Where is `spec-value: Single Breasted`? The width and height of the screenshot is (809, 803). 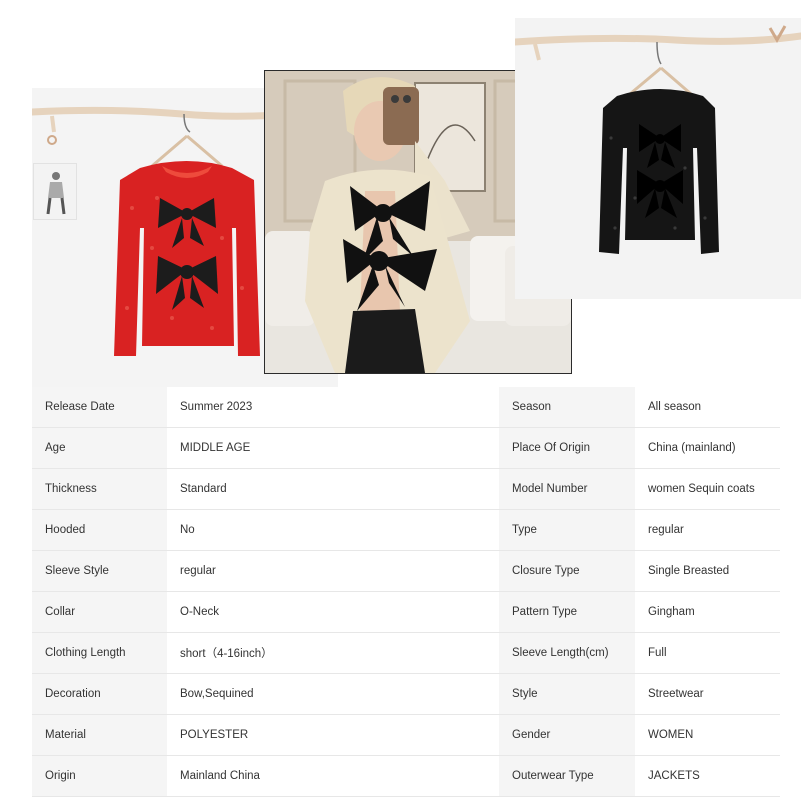 spec-value: Single Breasted is located at coordinates (707, 571).